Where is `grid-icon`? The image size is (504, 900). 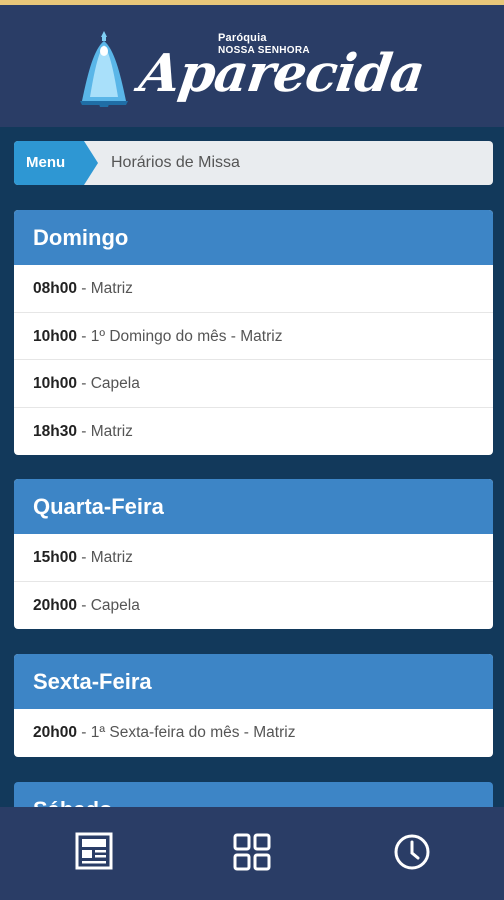 grid-icon is located at coordinates (252, 852).